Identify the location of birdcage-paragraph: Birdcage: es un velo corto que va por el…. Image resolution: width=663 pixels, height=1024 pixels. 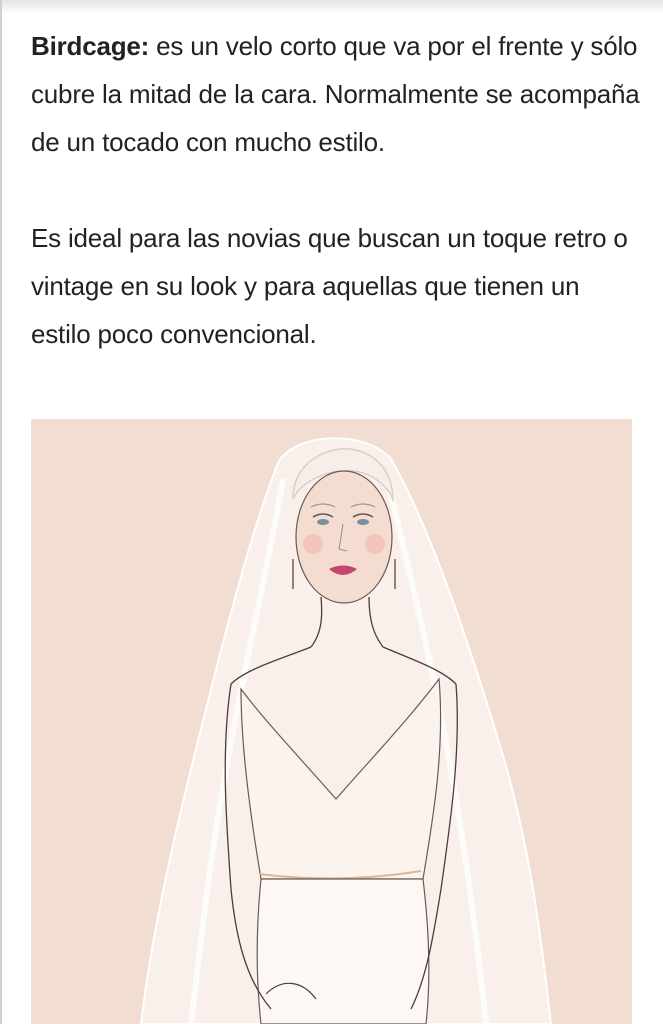
(336, 94).